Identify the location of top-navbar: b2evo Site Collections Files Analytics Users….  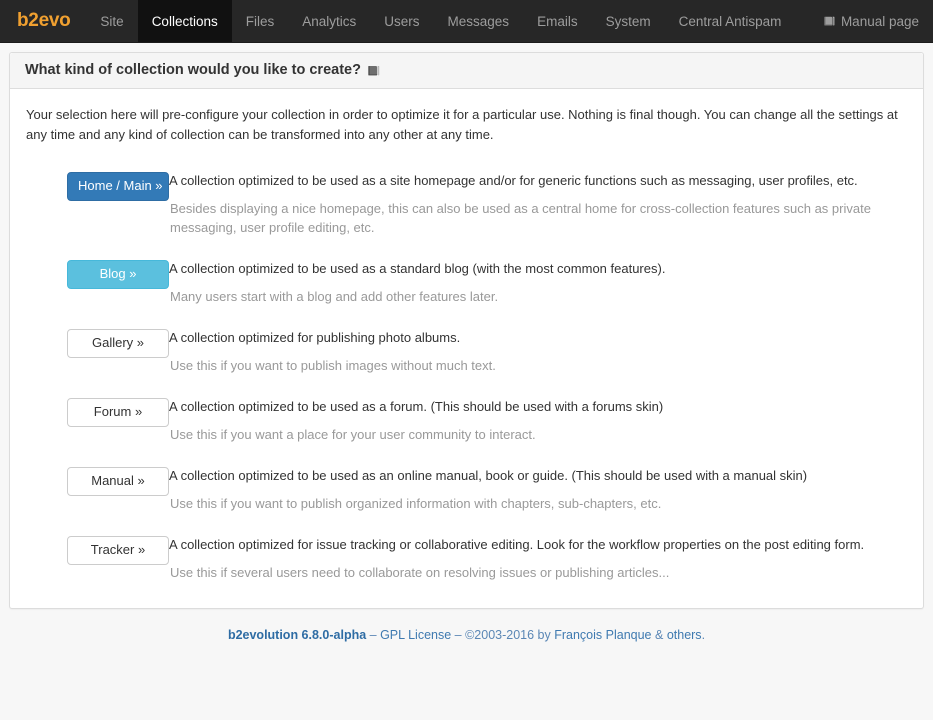
(466, 21).